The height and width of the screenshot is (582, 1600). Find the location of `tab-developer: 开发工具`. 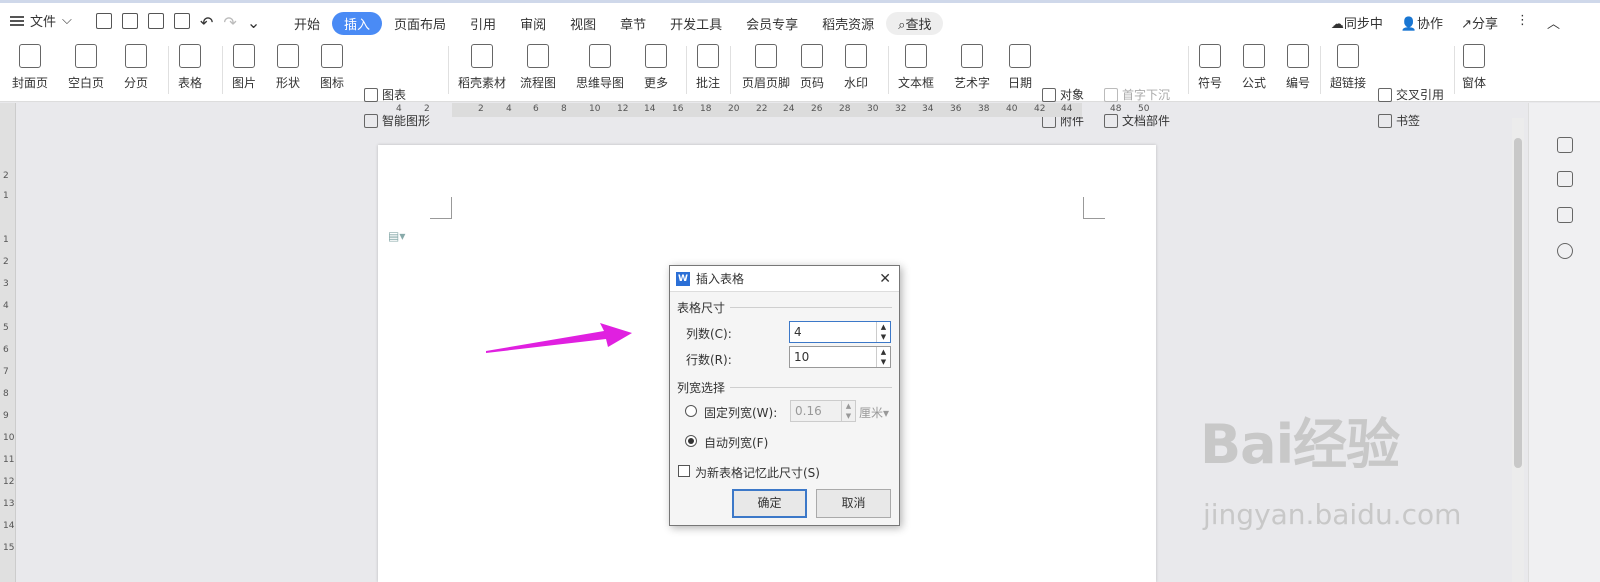

tab-developer: 开发工具 is located at coordinates (696, 23).